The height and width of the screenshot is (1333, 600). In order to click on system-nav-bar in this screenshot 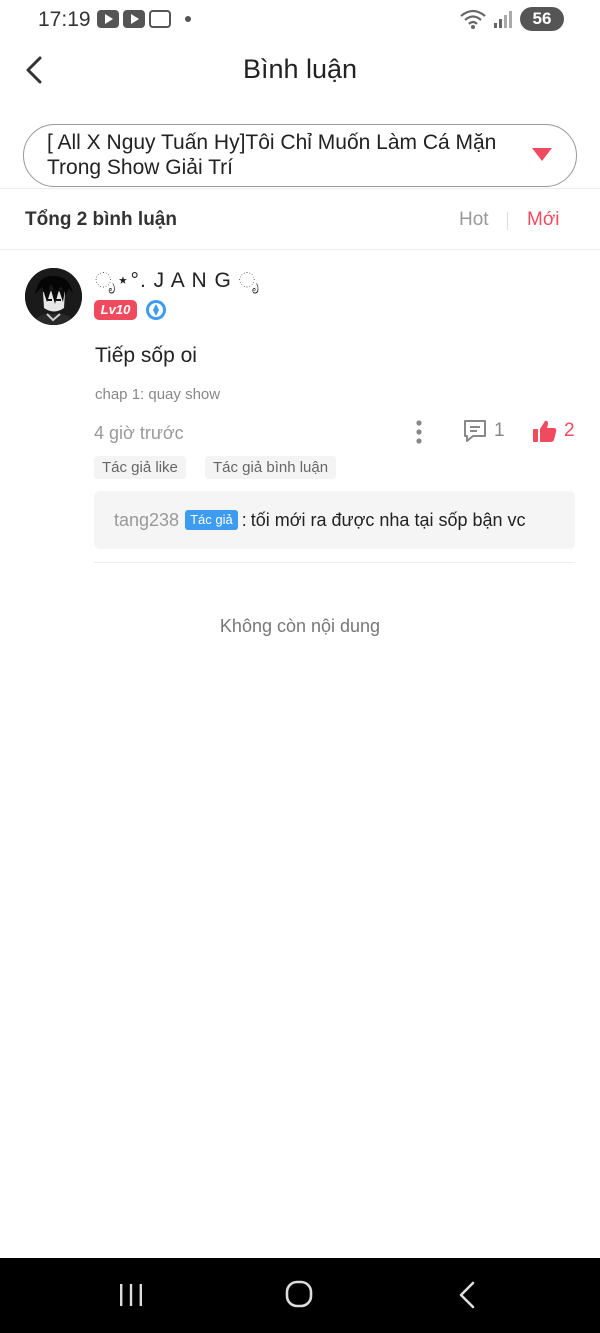, I will do `click(300, 1295)`.